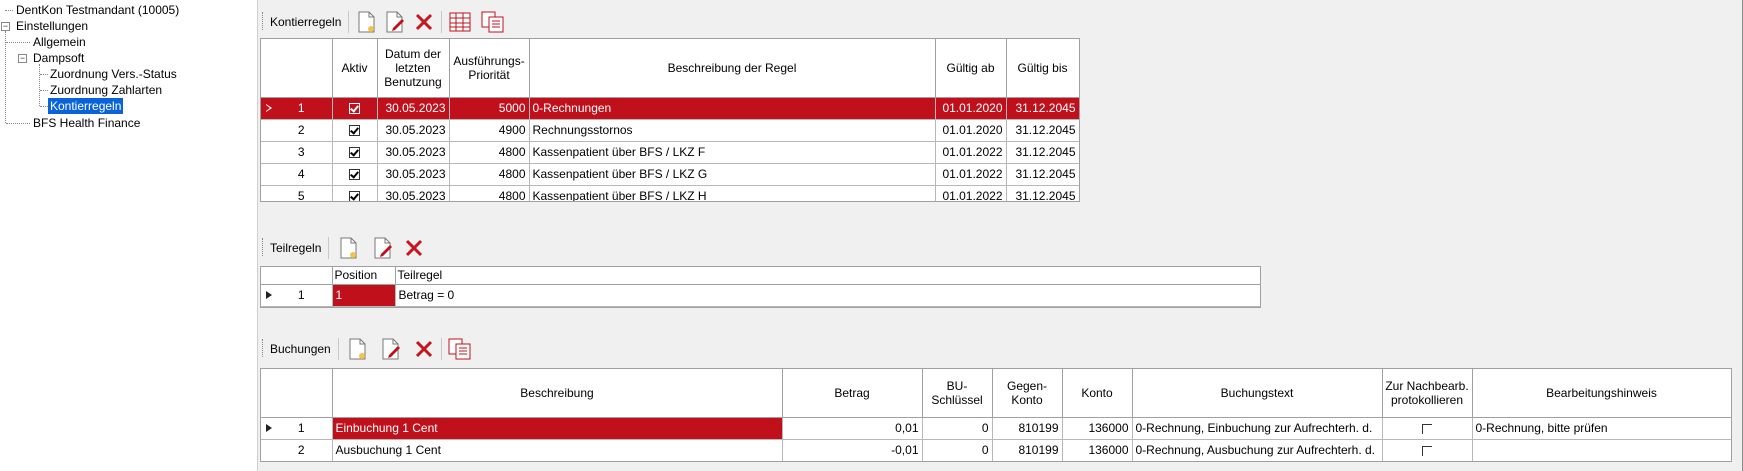  Describe the element at coordinates (852, 428) in the screenshot. I see `amount-cell: 0,01` at that location.